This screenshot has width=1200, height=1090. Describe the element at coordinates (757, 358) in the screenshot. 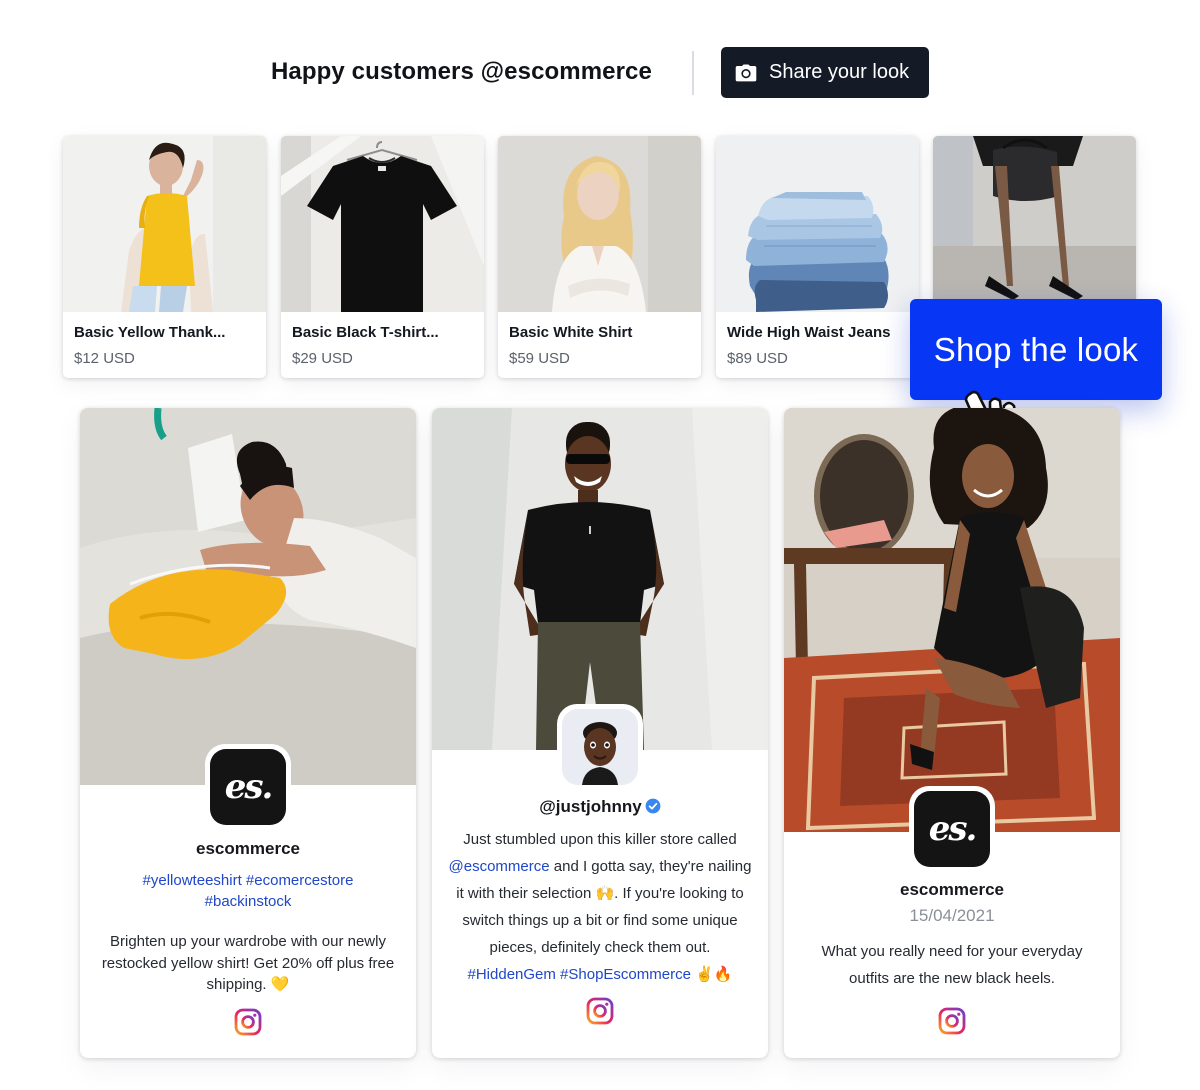

I see `product-price: $89 USD` at that location.